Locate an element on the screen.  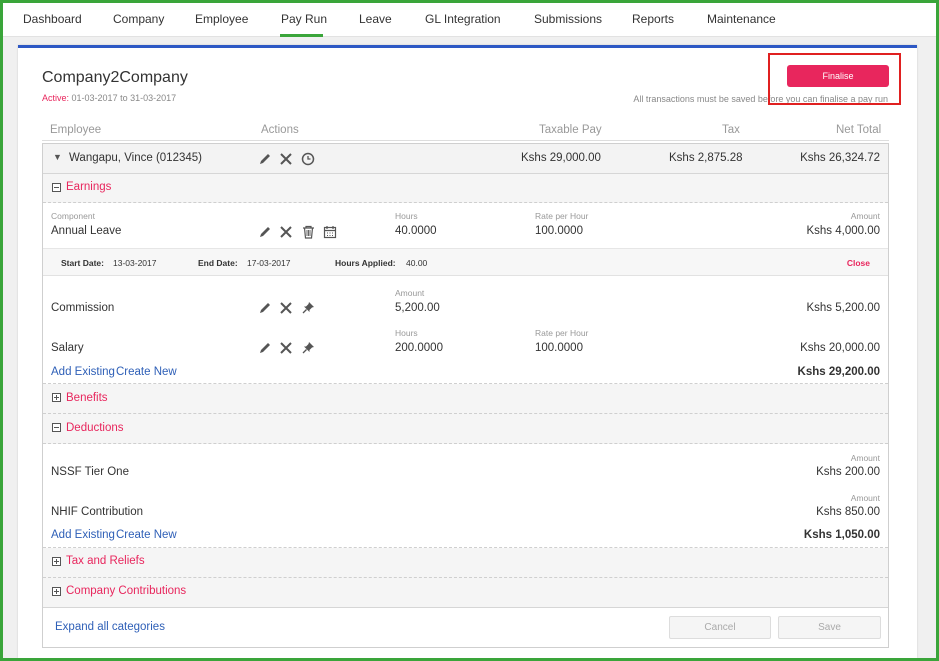
nav-employee: Employee is located at coordinates (221, 19).